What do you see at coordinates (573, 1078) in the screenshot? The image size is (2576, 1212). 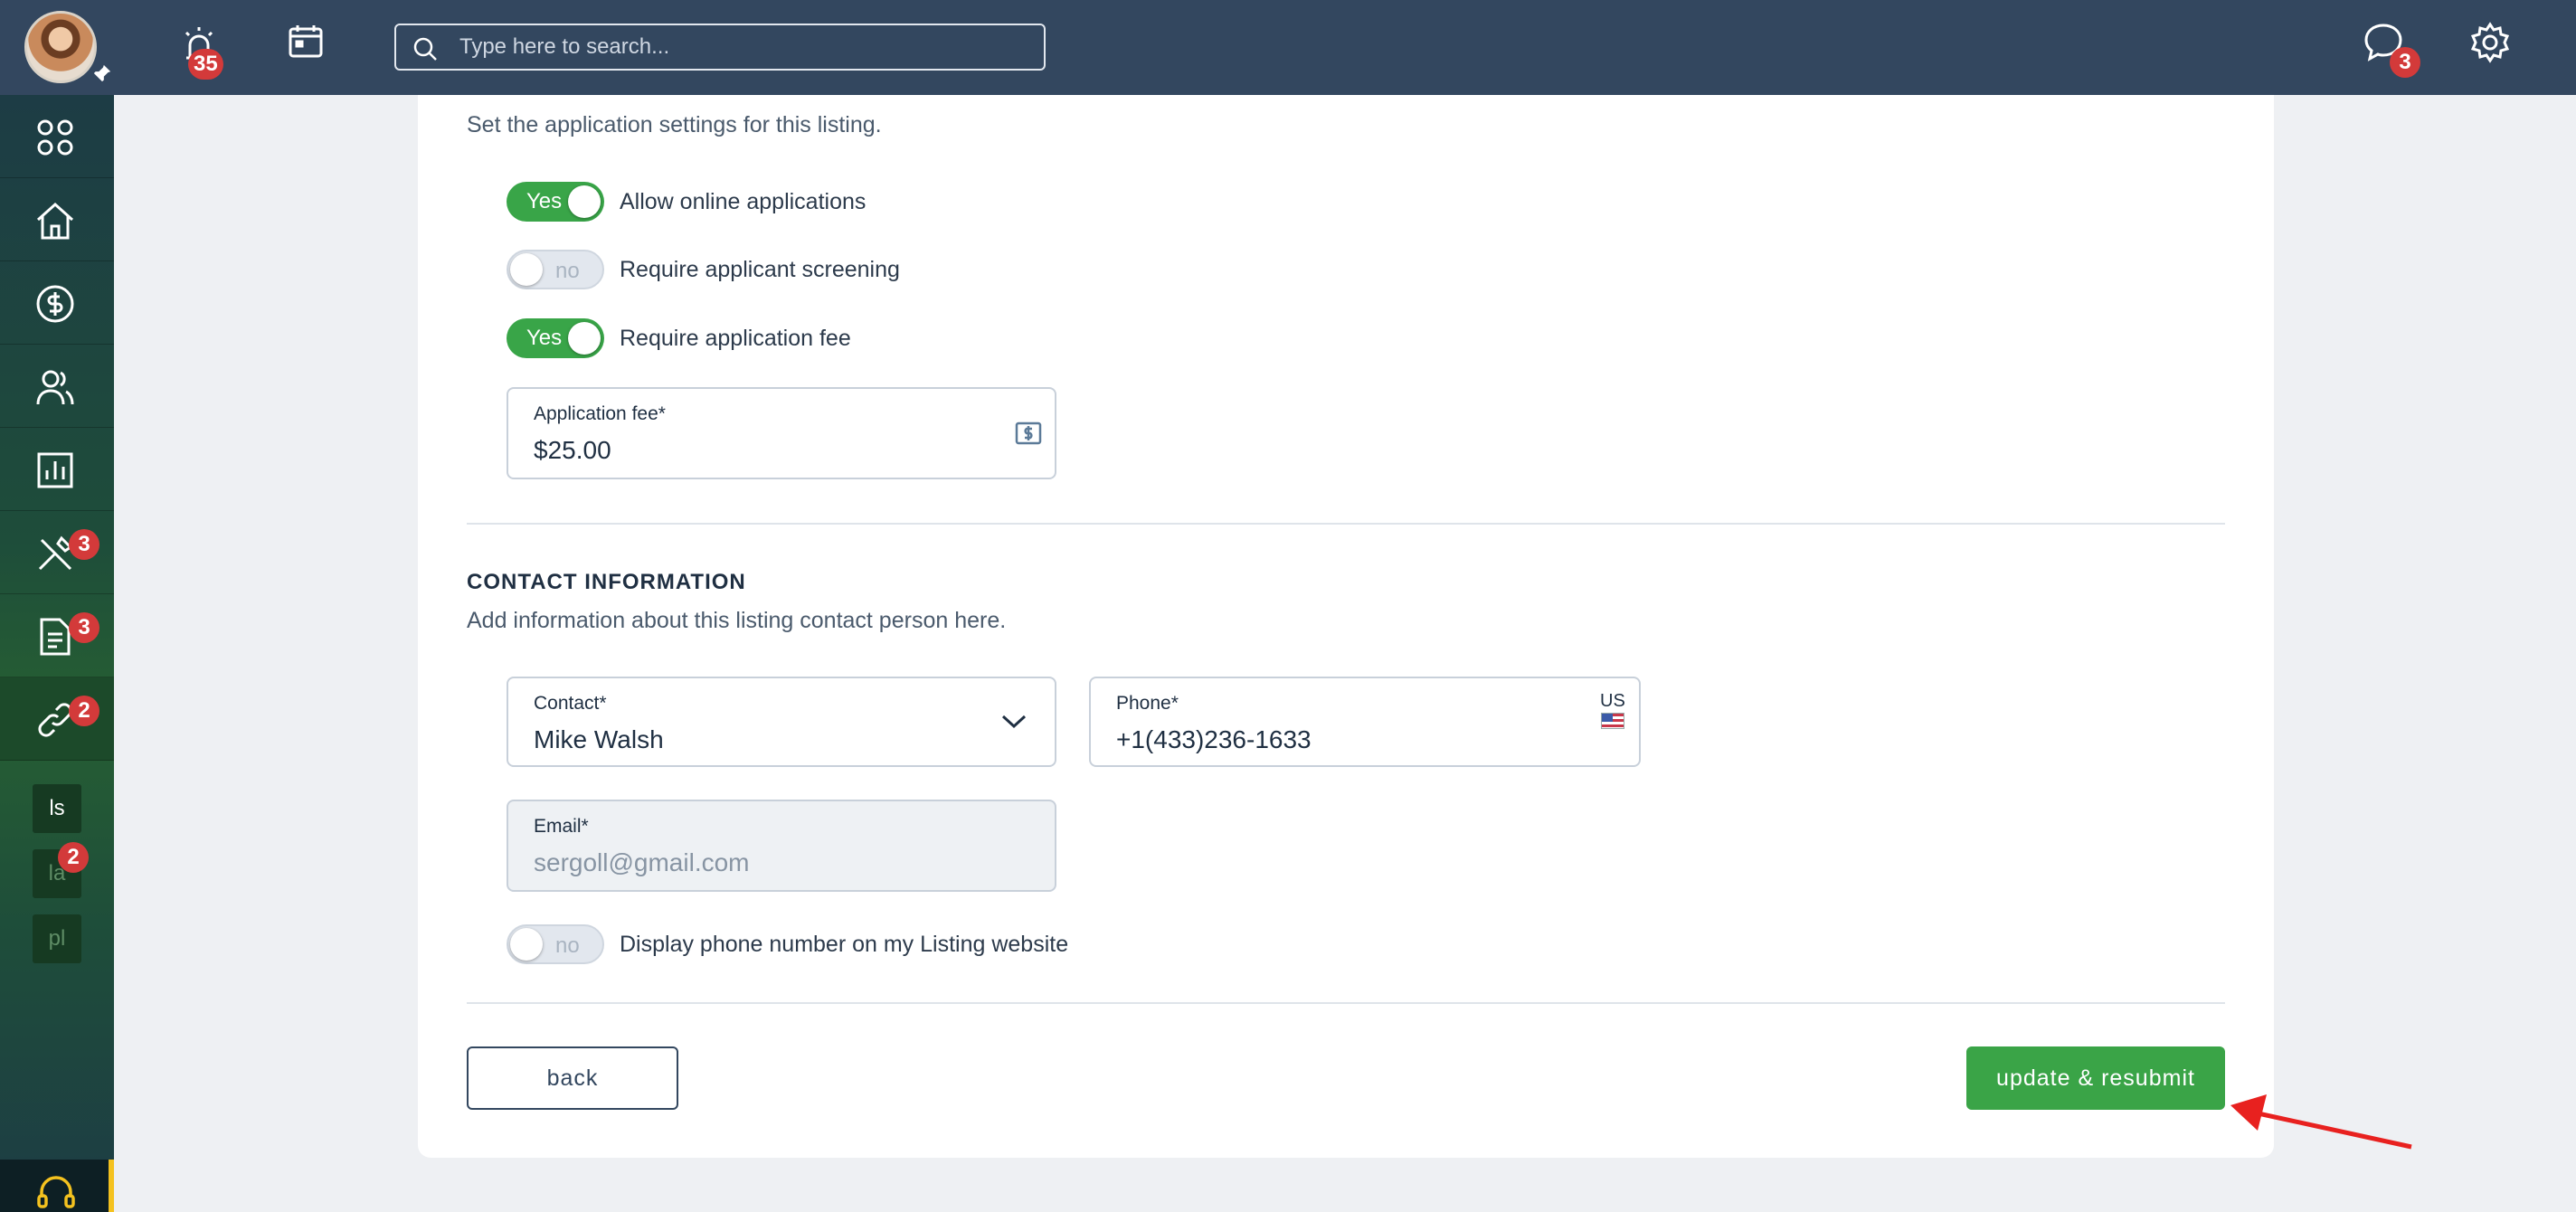 I see `back-button: back` at bounding box center [573, 1078].